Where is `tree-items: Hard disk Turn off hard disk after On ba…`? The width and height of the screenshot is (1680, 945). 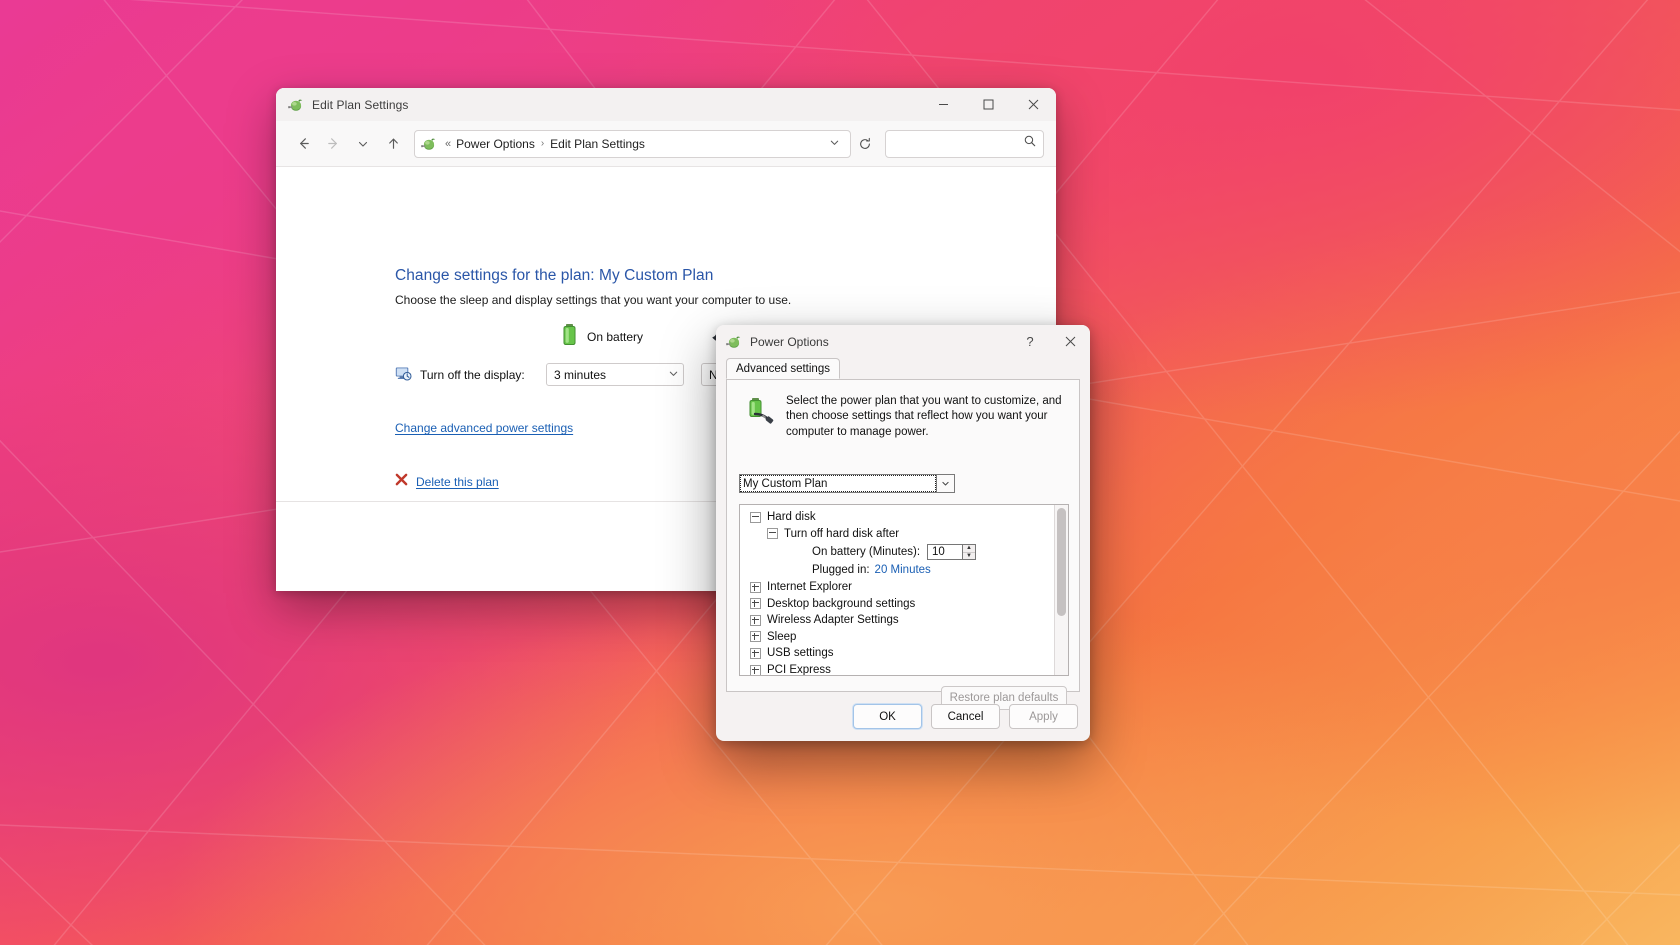 tree-items: Hard disk Turn off hard disk after On ba… is located at coordinates (897, 590).